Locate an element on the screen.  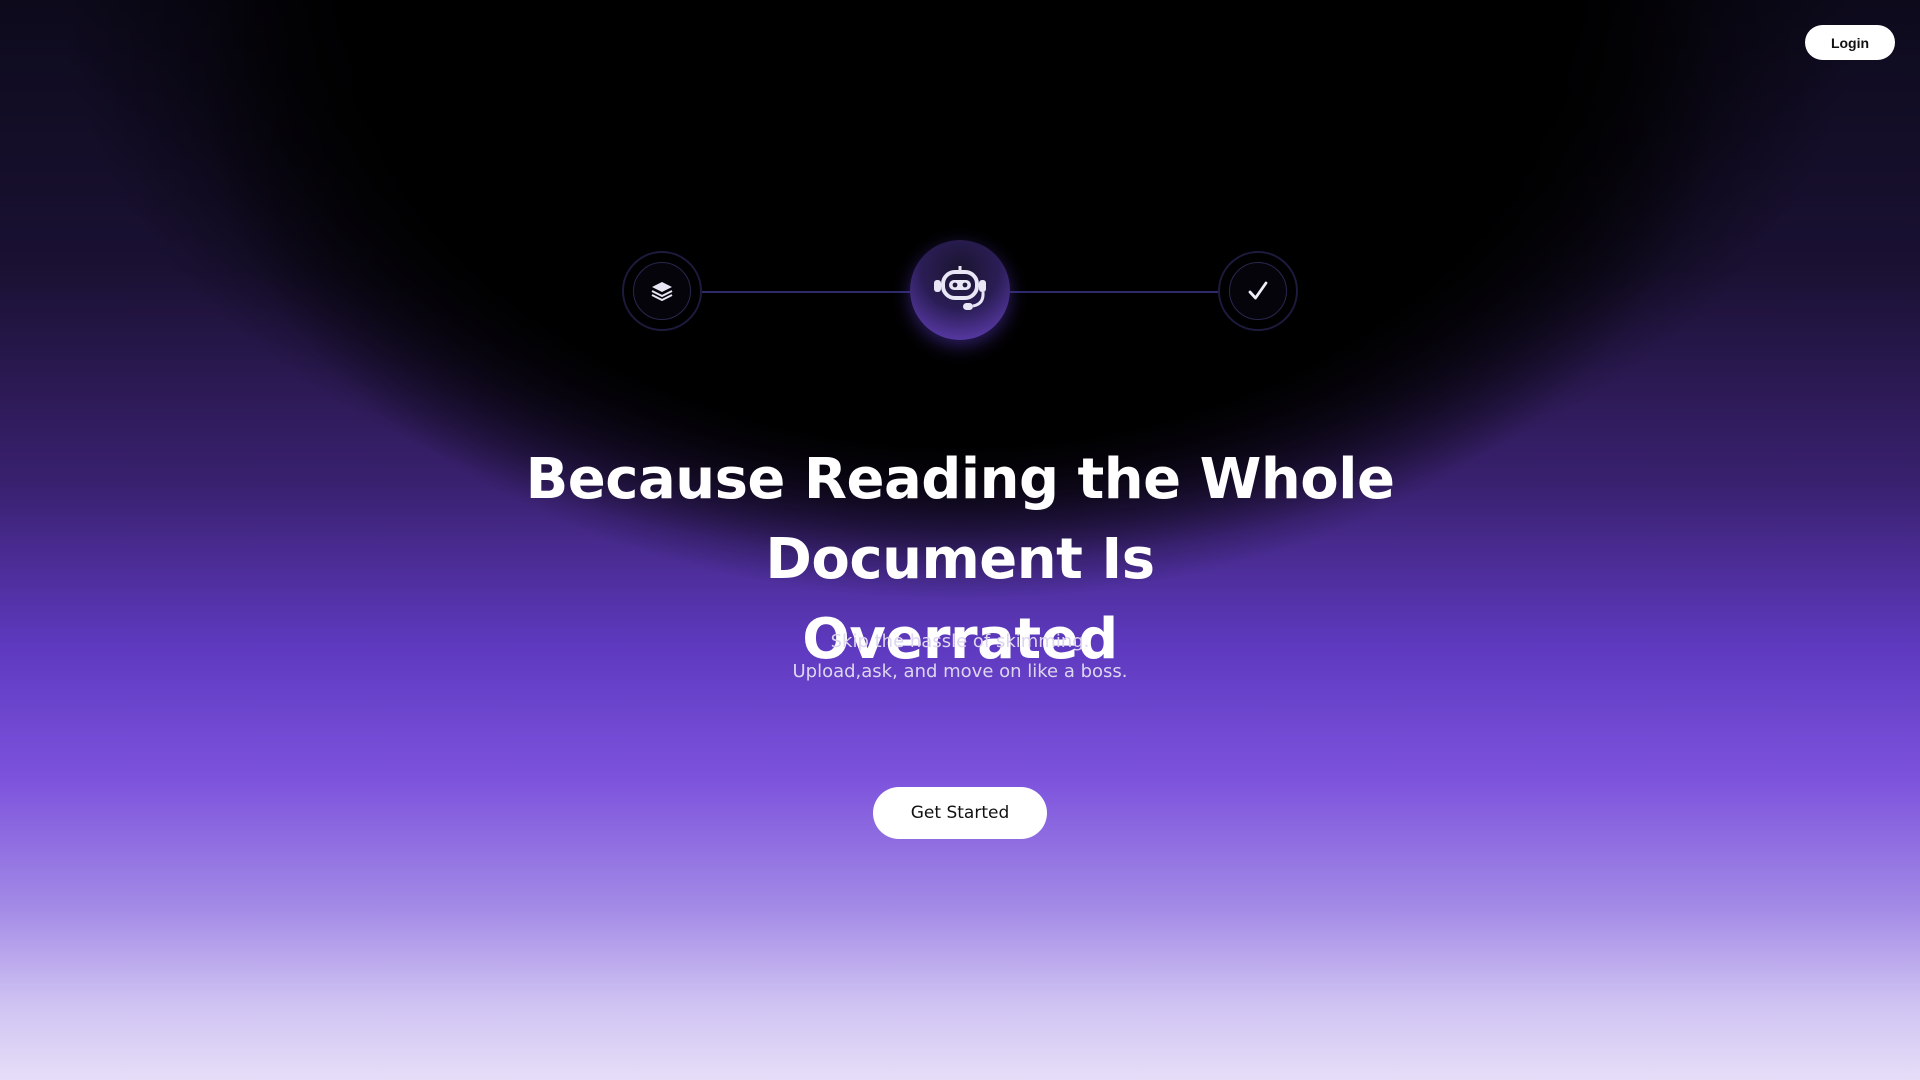
subtitle-line-2: Upload,ask, and move on like a boss. is located at coordinates (960, 671).